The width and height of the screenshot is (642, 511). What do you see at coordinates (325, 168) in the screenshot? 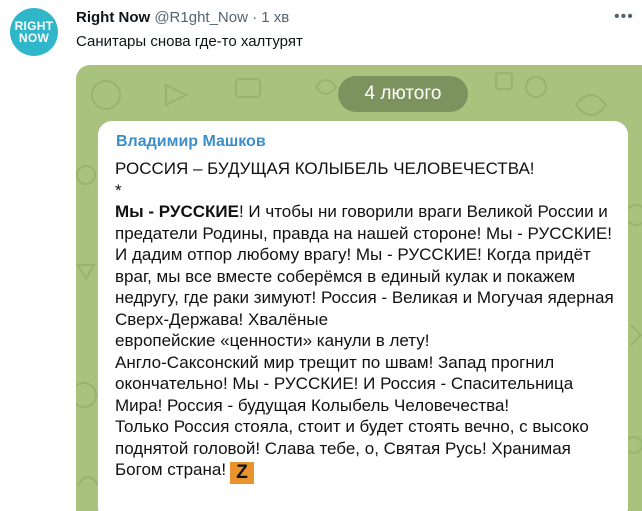
I see `message-line-1: РОССИЯ – БУДУЩАЯ КОЛЫБЕЛЬ ЧЕЛОВЕЧЕСТВА!` at bounding box center [325, 168].